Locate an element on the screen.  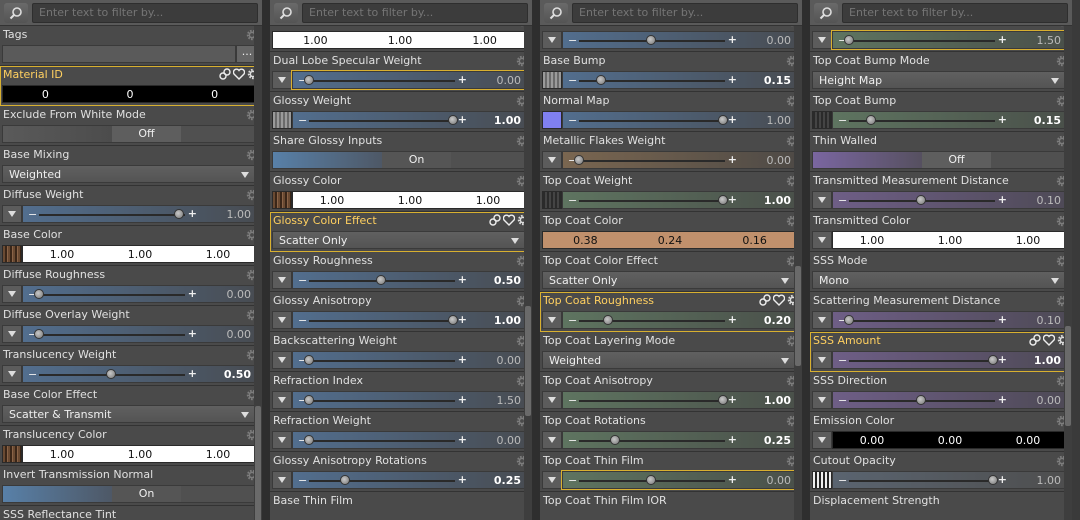
color-value-field: 0.00 0.00 0.00 is located at coordinates (950, 440).